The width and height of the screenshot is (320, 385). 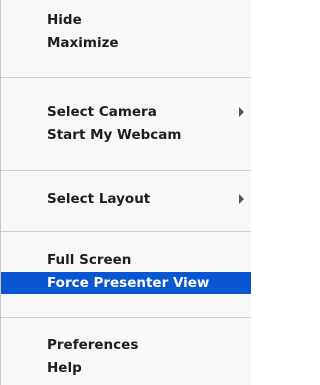 I want to click on menu-item-label: Select Layout, so click(x=99, y=199).